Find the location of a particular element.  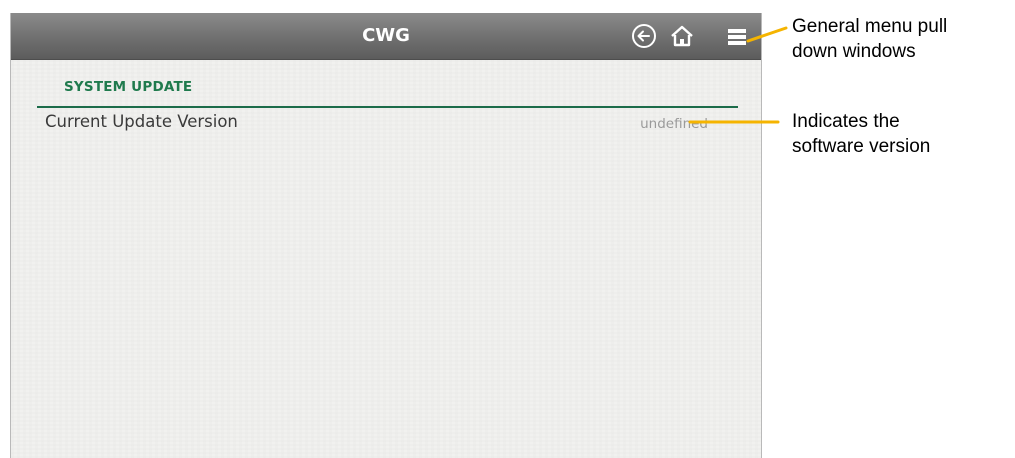

menu-callout-line1: General menu pull is located at coordinates (870, 26).